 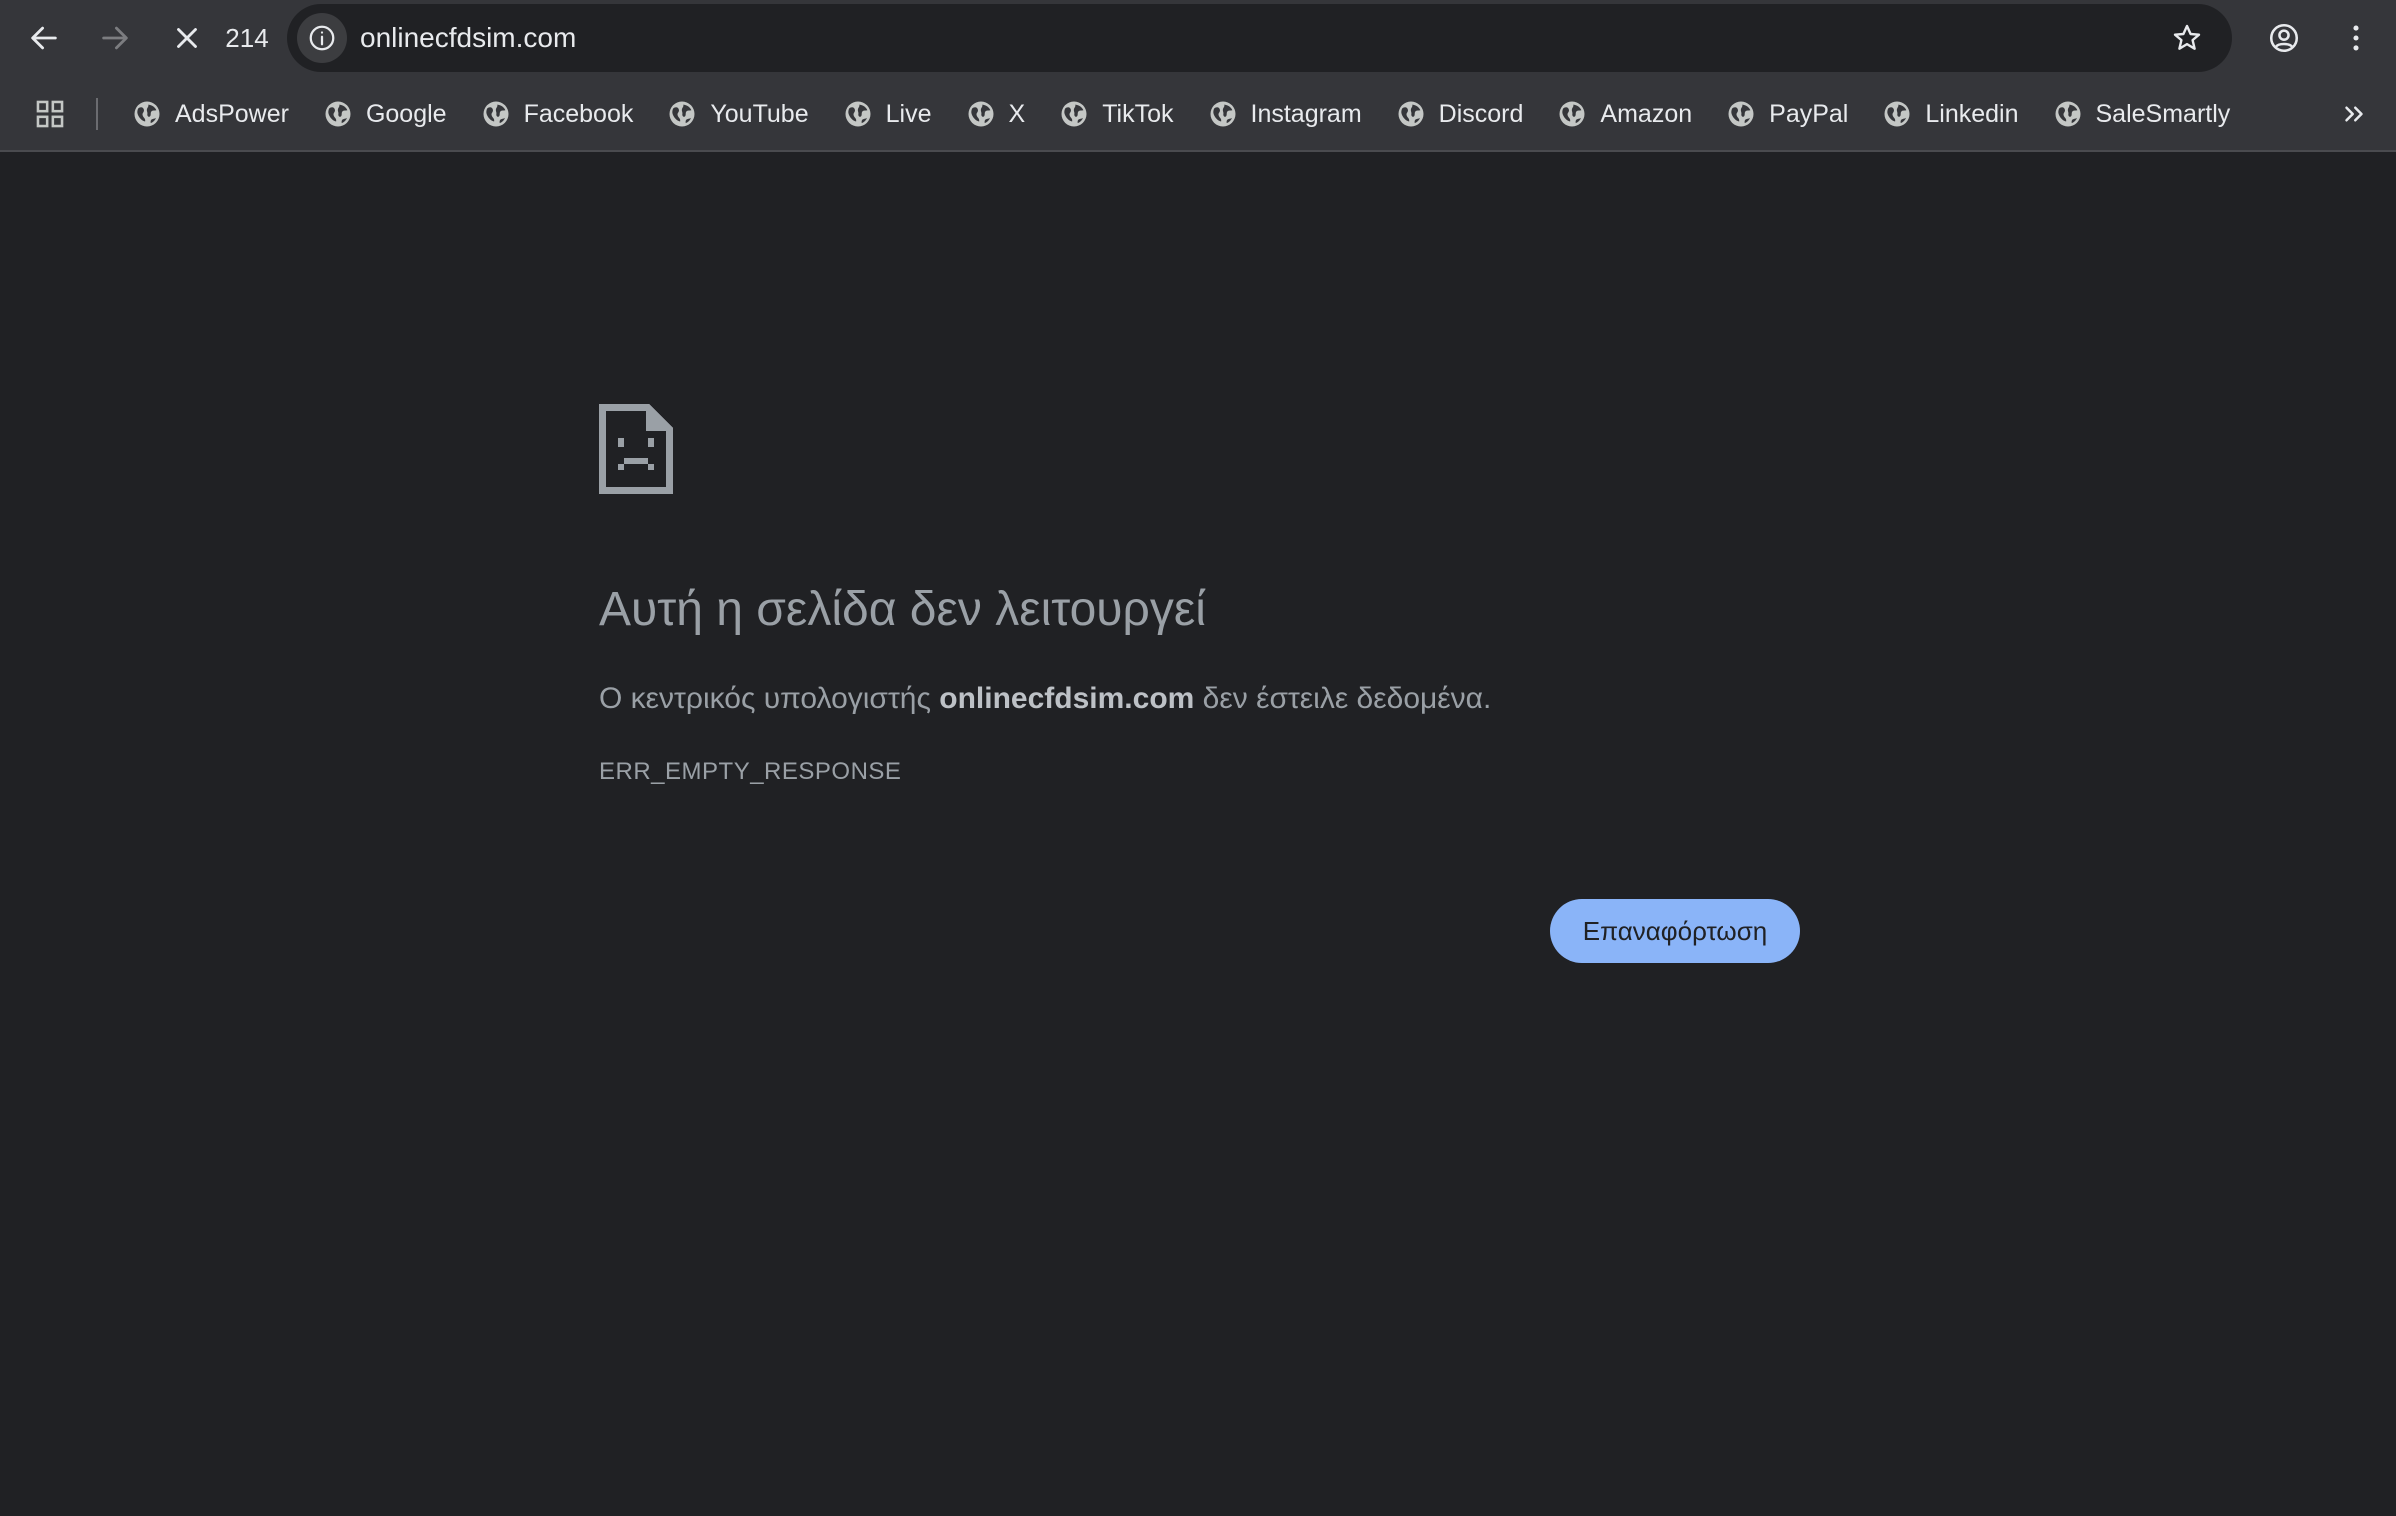 I want to click on bookmark-label: Amazon, so click(x=1646, y=113).